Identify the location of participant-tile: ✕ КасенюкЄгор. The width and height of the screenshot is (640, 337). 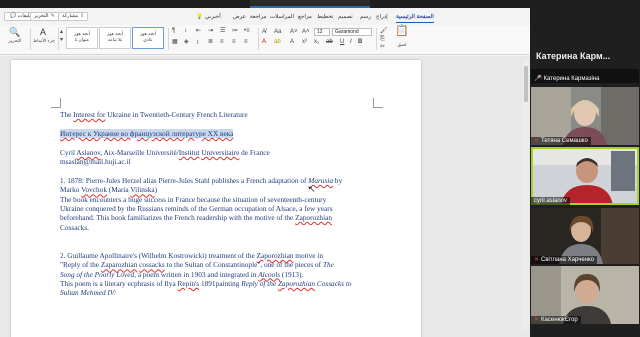
(585, 295).